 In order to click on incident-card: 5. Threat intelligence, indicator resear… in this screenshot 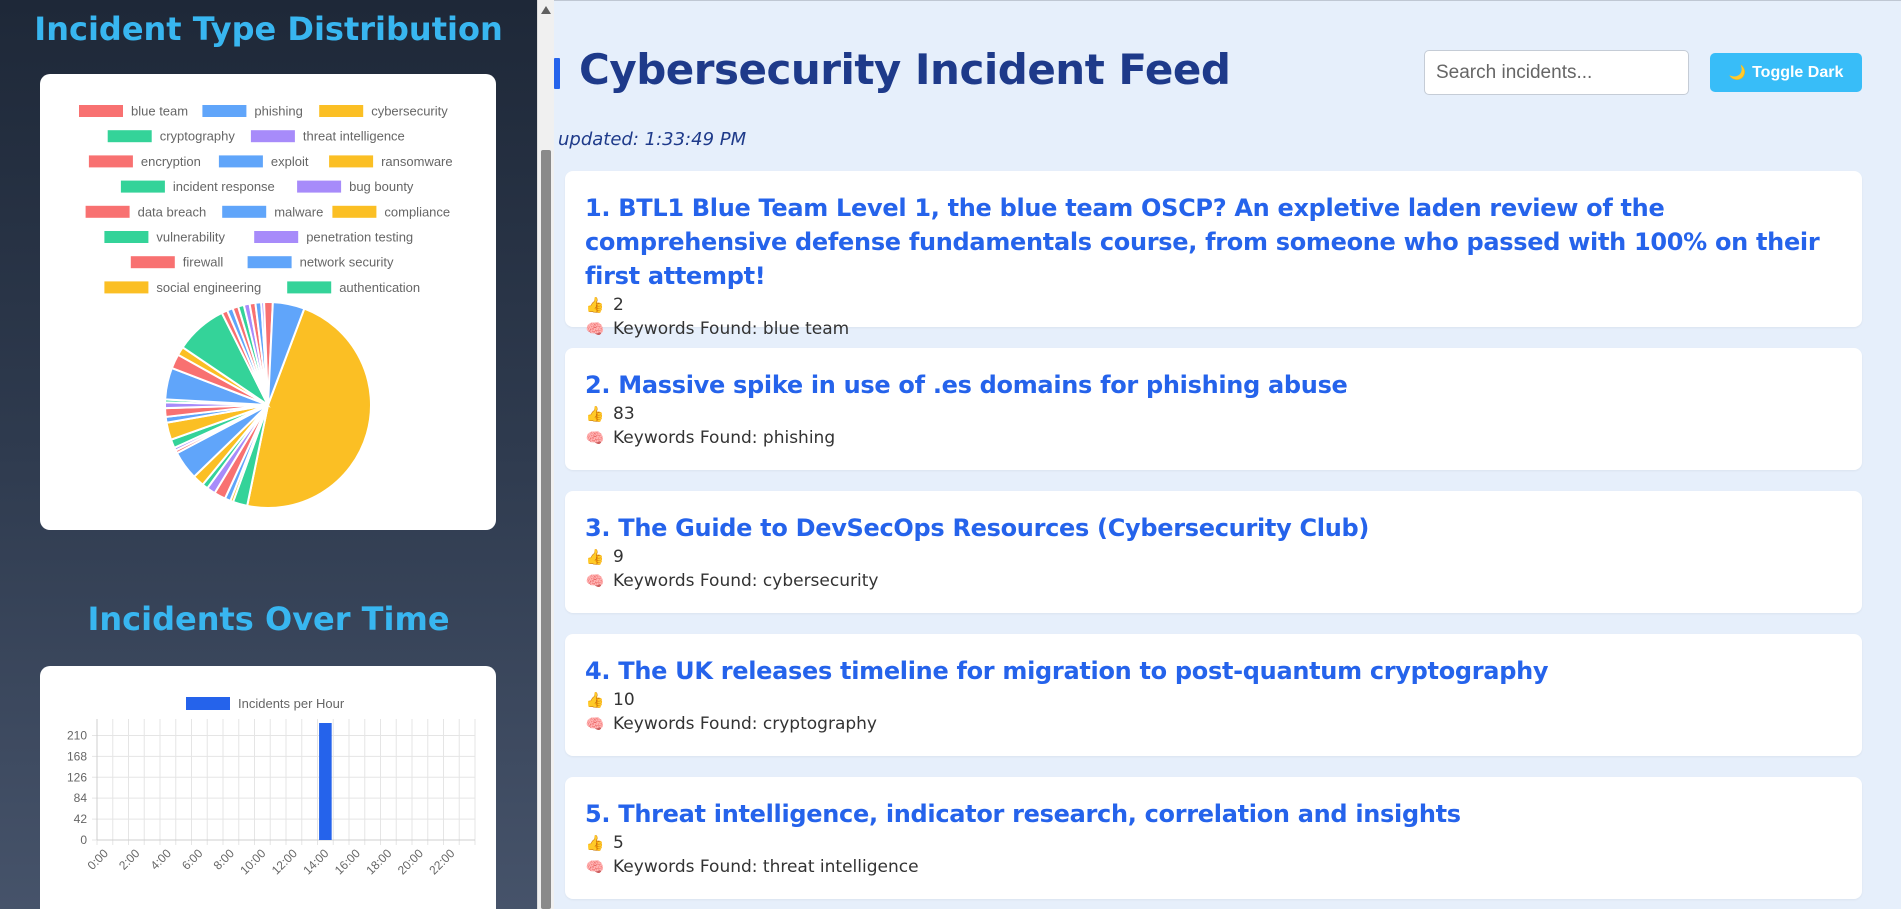, I will do `click(1213, 838)`.